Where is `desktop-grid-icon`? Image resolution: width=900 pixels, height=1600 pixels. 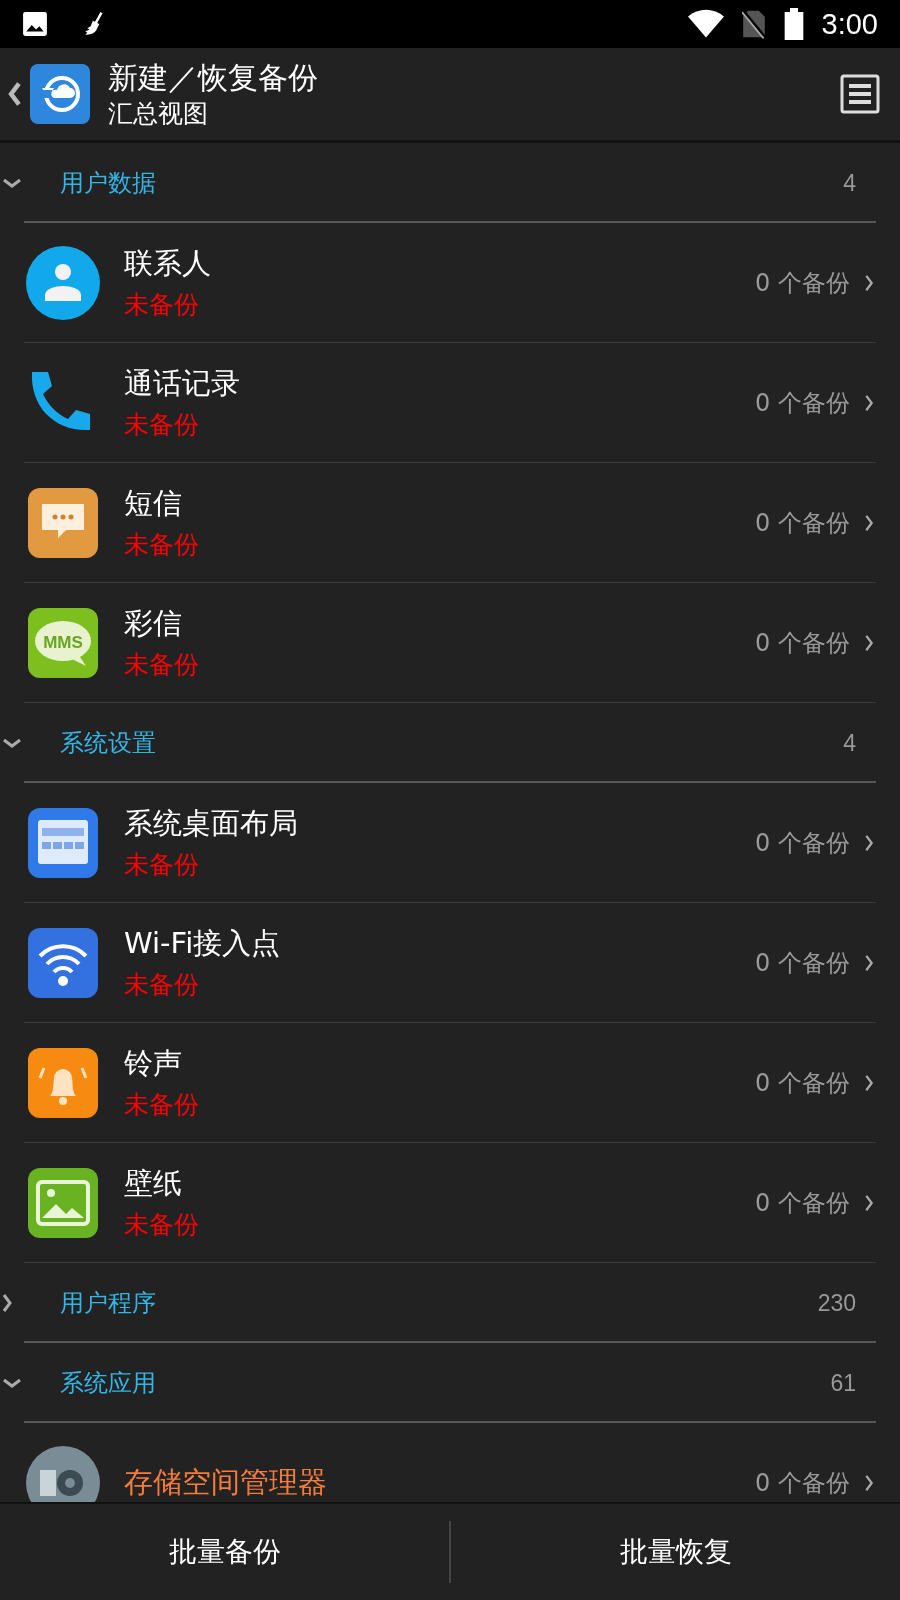
desktop-grid-icon is located at coordinates (63, 842).